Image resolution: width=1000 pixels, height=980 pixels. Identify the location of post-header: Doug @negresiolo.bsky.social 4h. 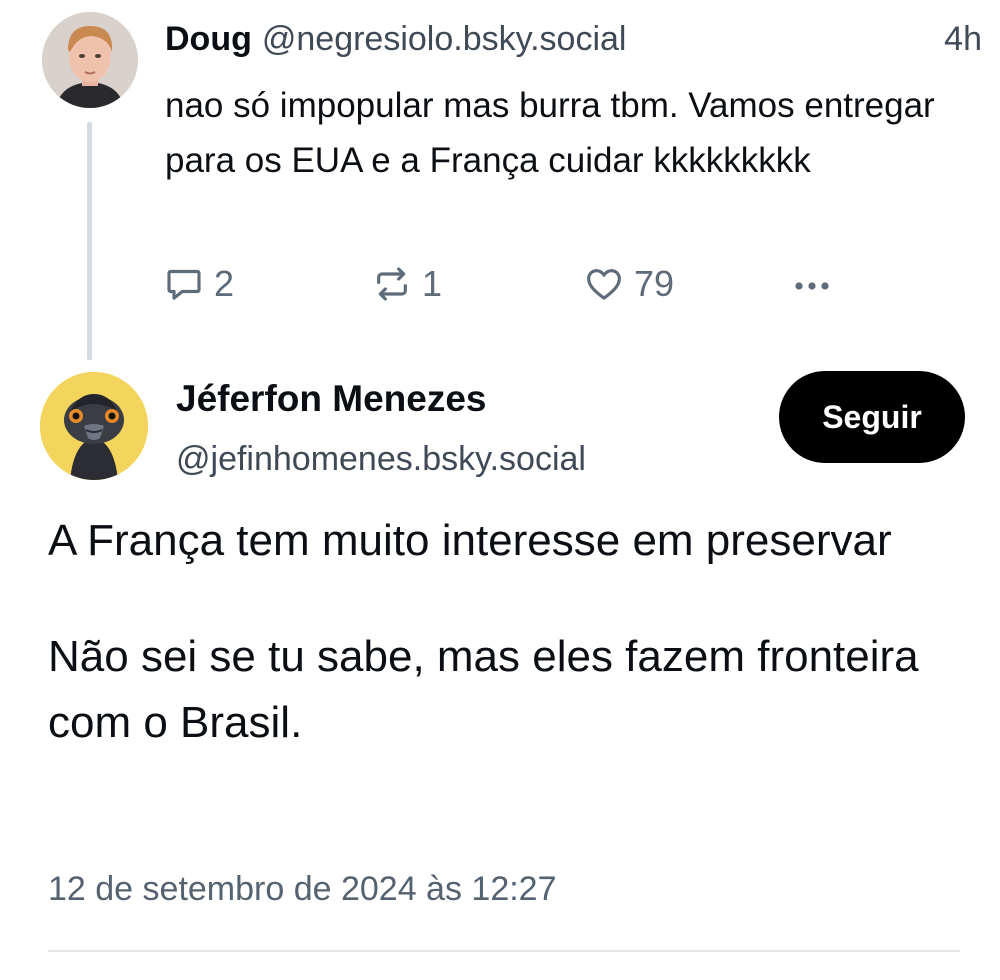
(573, 43).